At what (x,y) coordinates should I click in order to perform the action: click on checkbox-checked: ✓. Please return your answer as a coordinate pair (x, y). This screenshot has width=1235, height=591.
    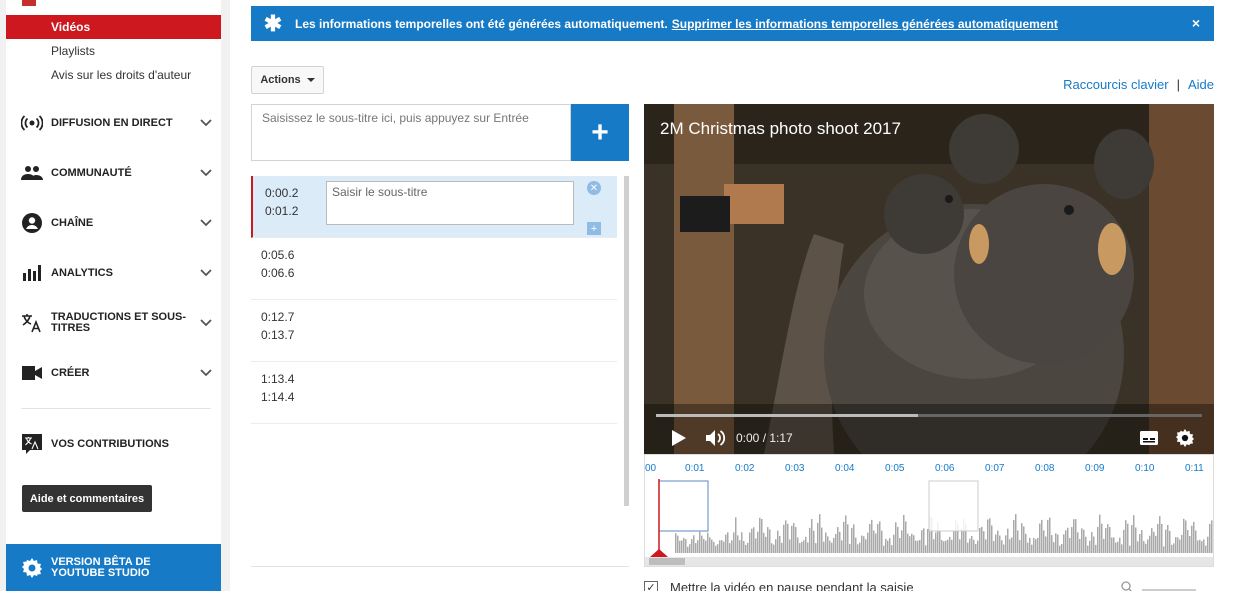
    Looking at the image, I should click on (651, 585).